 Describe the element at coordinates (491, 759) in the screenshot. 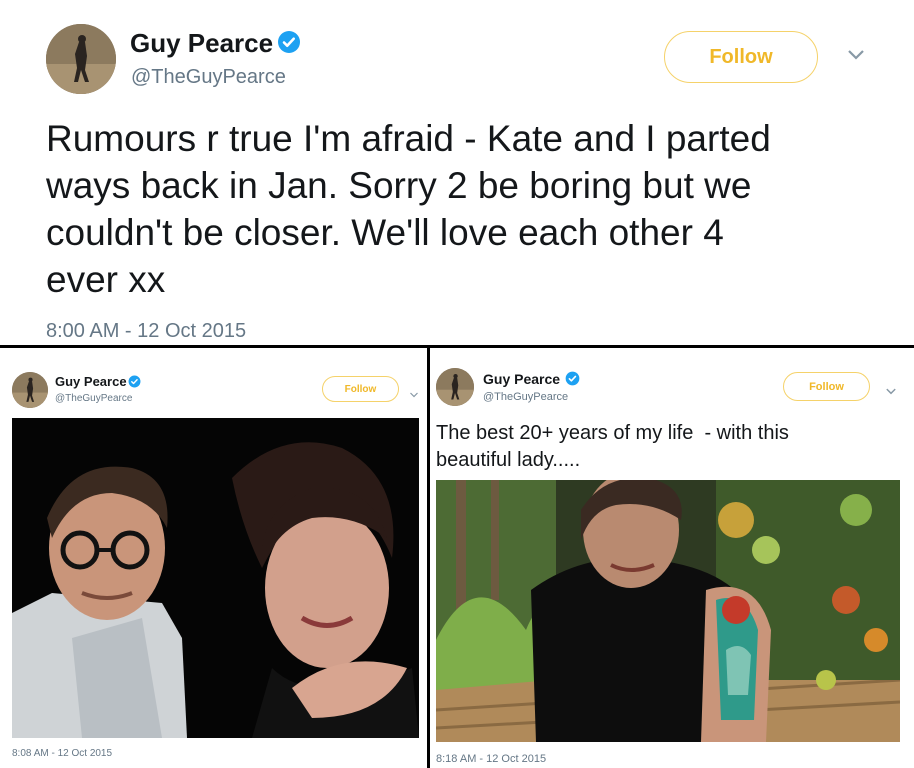

I see `tweet-timestamp: 8:18 AM - 12 Oct 2015` at that location.